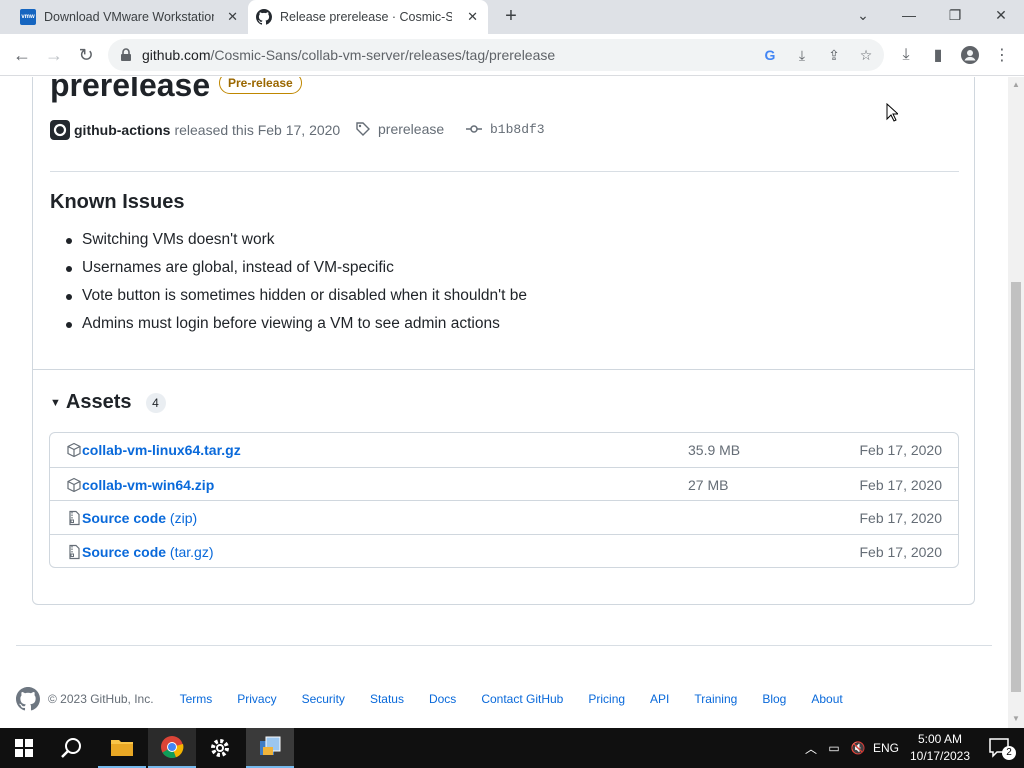 The height and width of the screenshot is (768, 1024). Describe the element at coordinates (130, 90) in the screenshot. I see `release-title: prerelease` at that location.